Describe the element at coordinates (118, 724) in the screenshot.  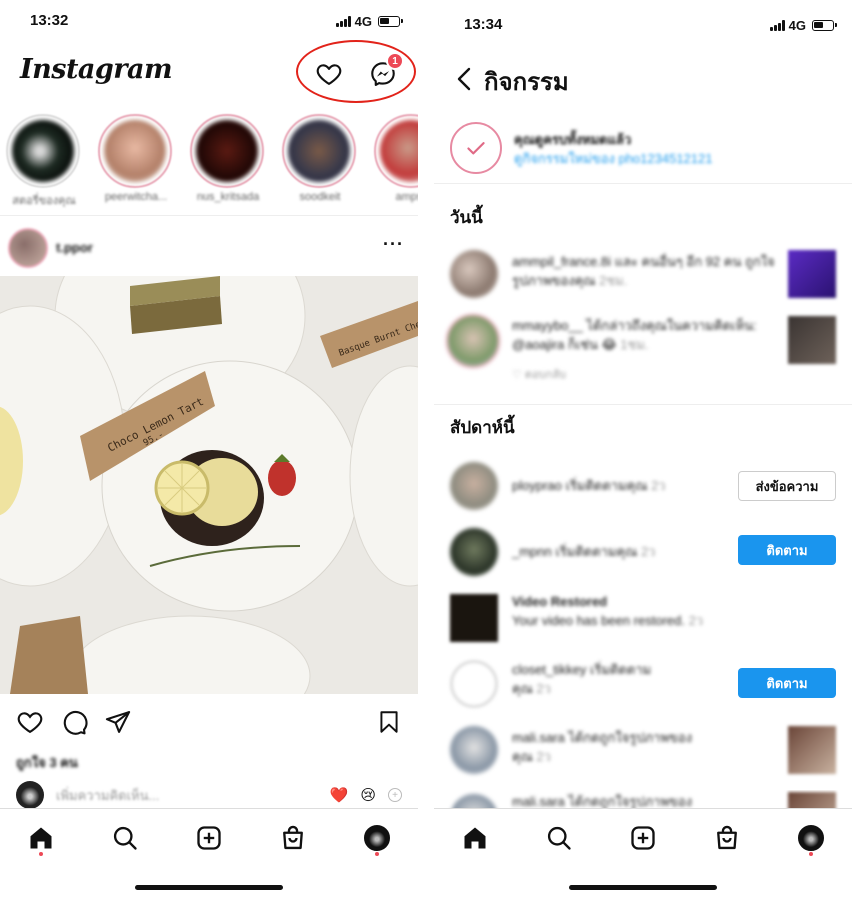
I see `share-icon` at that location.